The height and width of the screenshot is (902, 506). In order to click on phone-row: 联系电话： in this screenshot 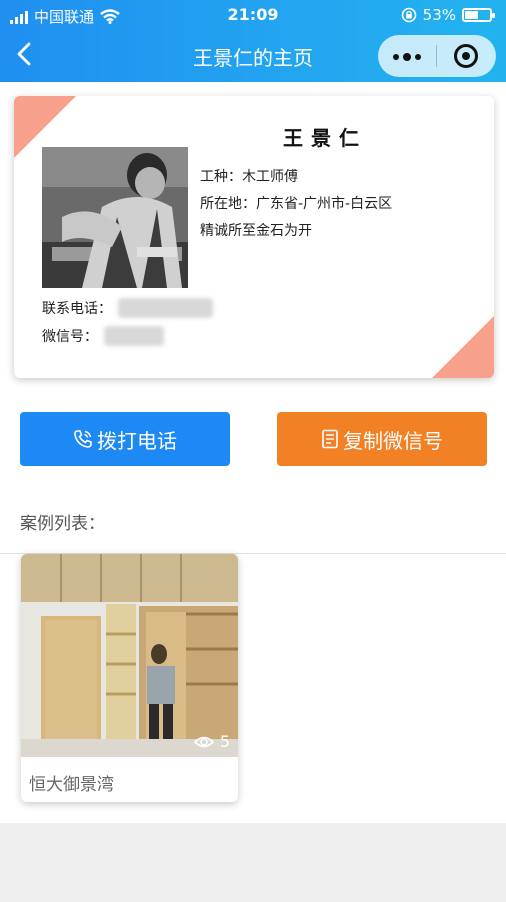, I will do `click(127, 308)`.